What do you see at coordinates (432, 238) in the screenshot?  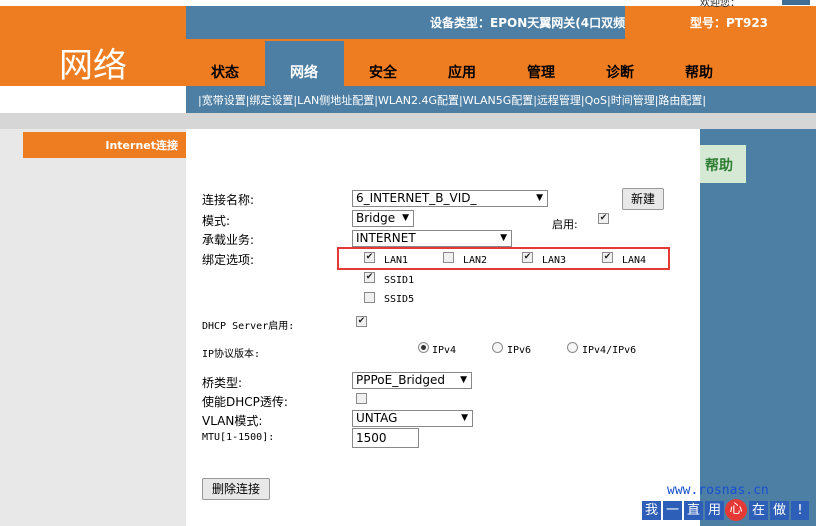 I see `service-select: INTERNET ▼` at bounding box center [432, 238].